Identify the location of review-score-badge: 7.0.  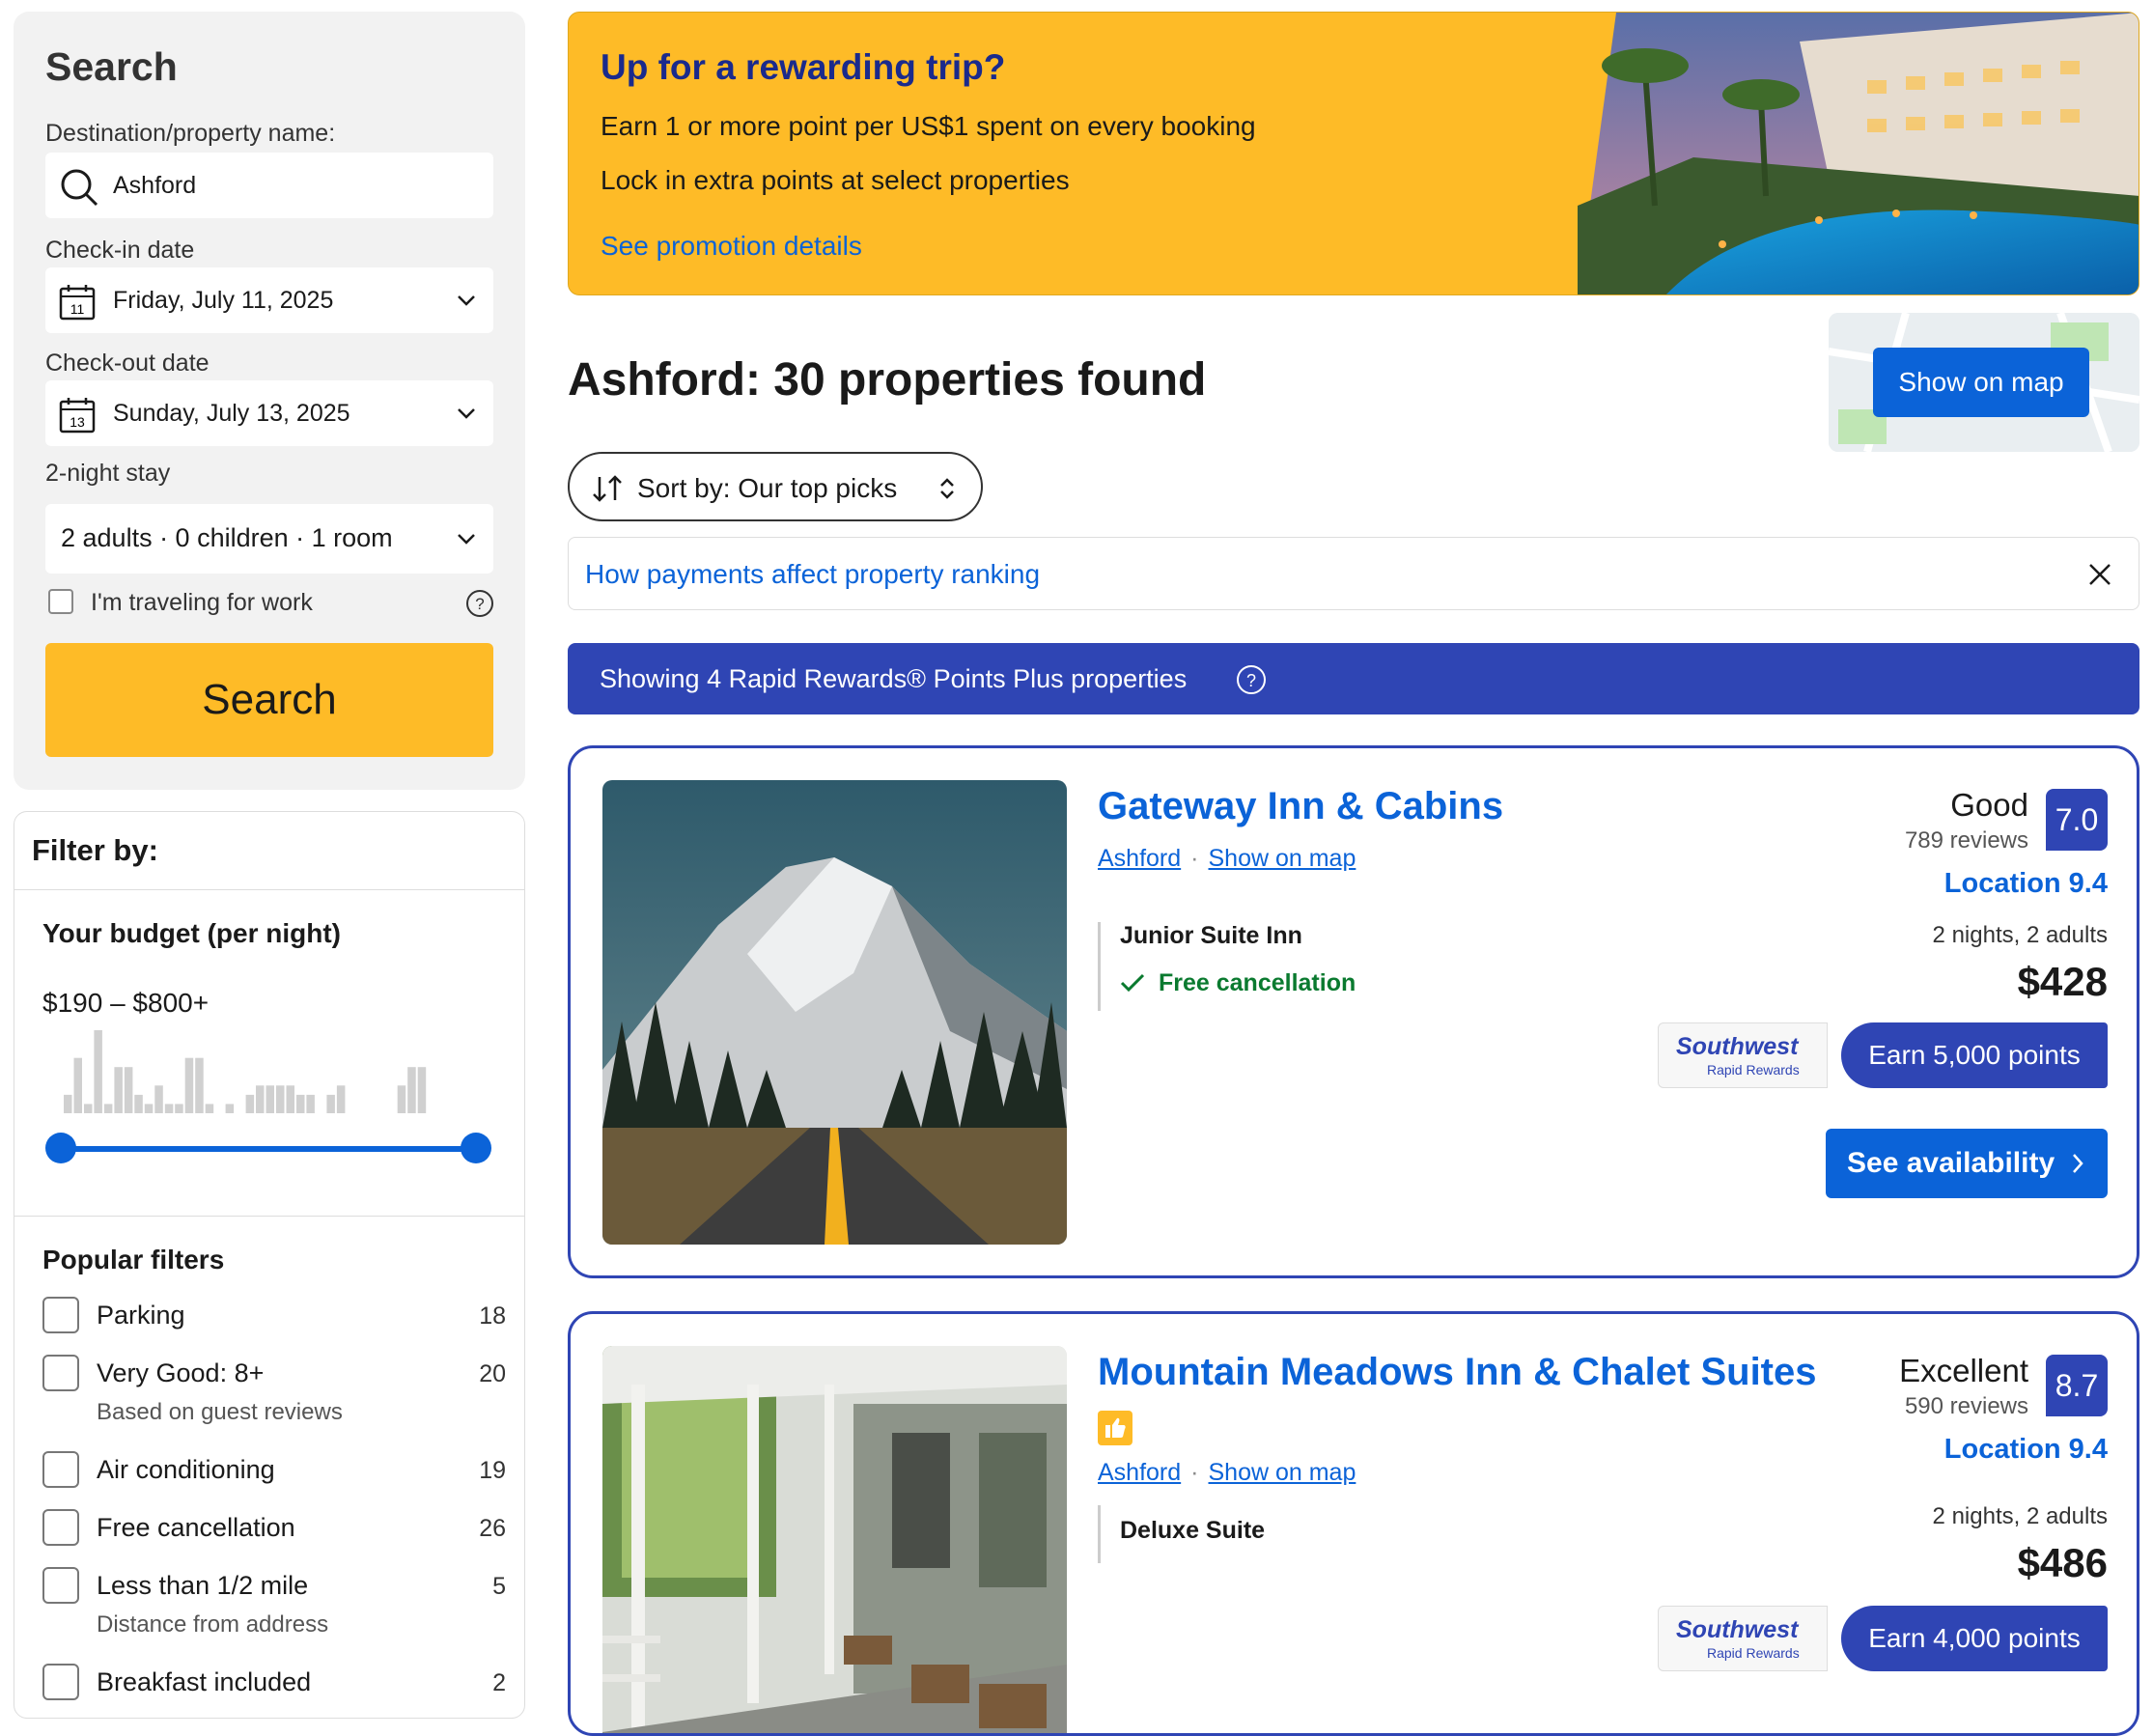
(2077, 820).